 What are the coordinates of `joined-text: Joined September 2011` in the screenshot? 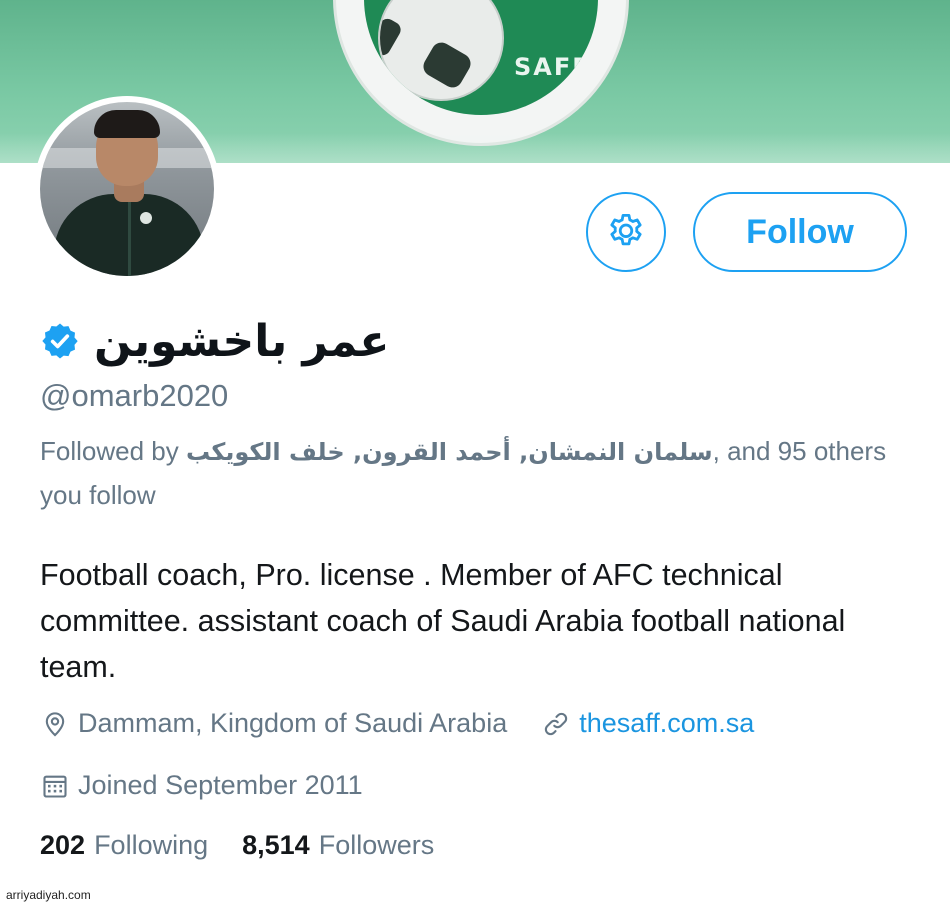 It's located at (220, 785).